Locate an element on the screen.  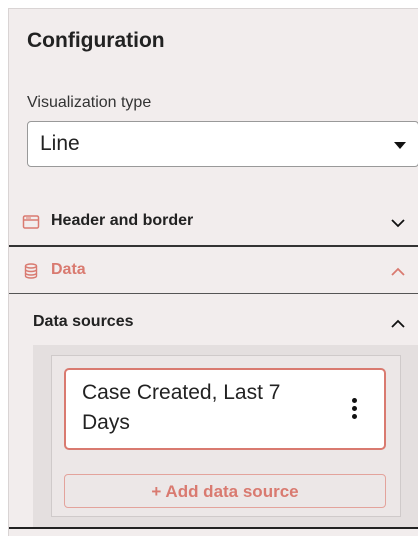
visualization-type-select: Line is located at coordinates (222, 144).